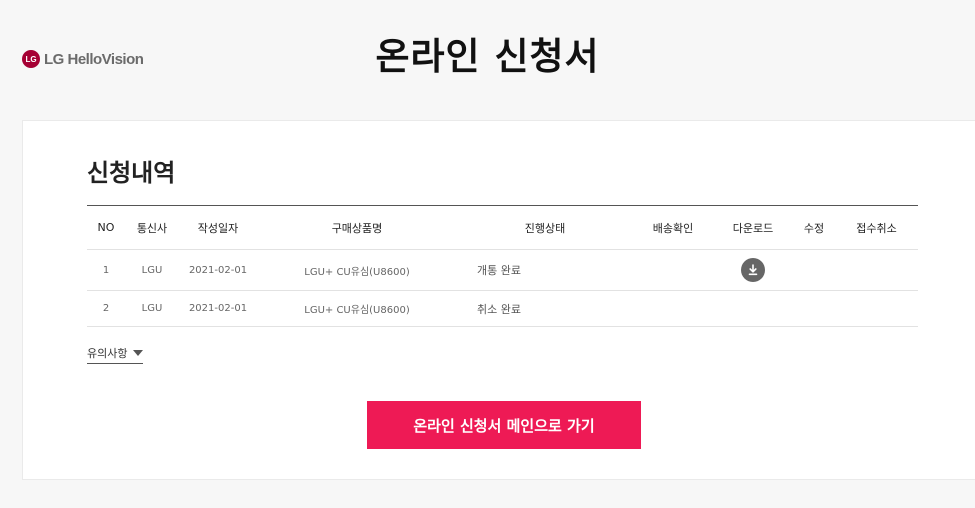  What do you see at coordinates (106, 270) in the screenshot?
I see `cell-no: 1` at bounding box center [106, 270].